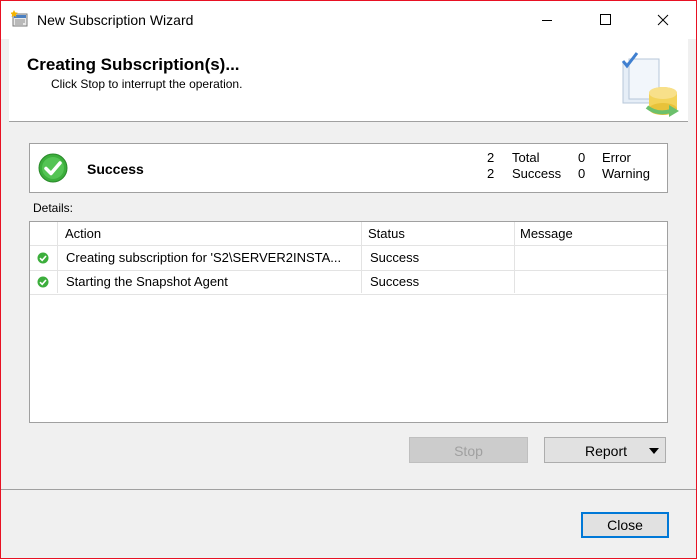 The width and height of the screenshot is (697, 559). Describe the element at coordinates (546, 233) in the screenshot. I see `column-header-message: Message` at that location.